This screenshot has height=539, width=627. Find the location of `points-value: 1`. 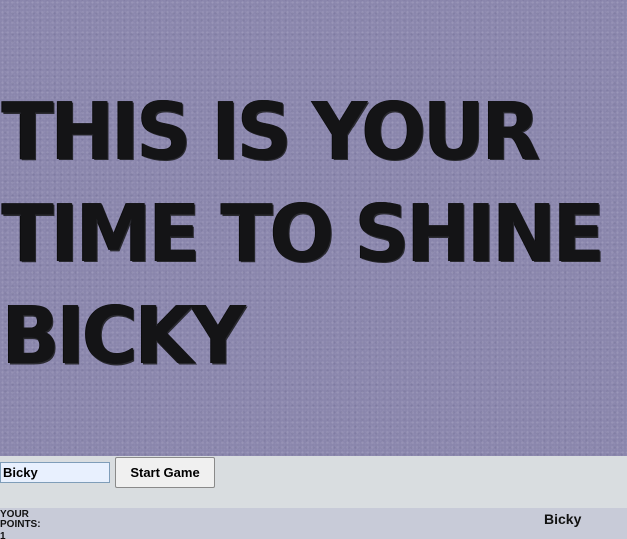

points-value: 1 is located at coordinates (3, 535).